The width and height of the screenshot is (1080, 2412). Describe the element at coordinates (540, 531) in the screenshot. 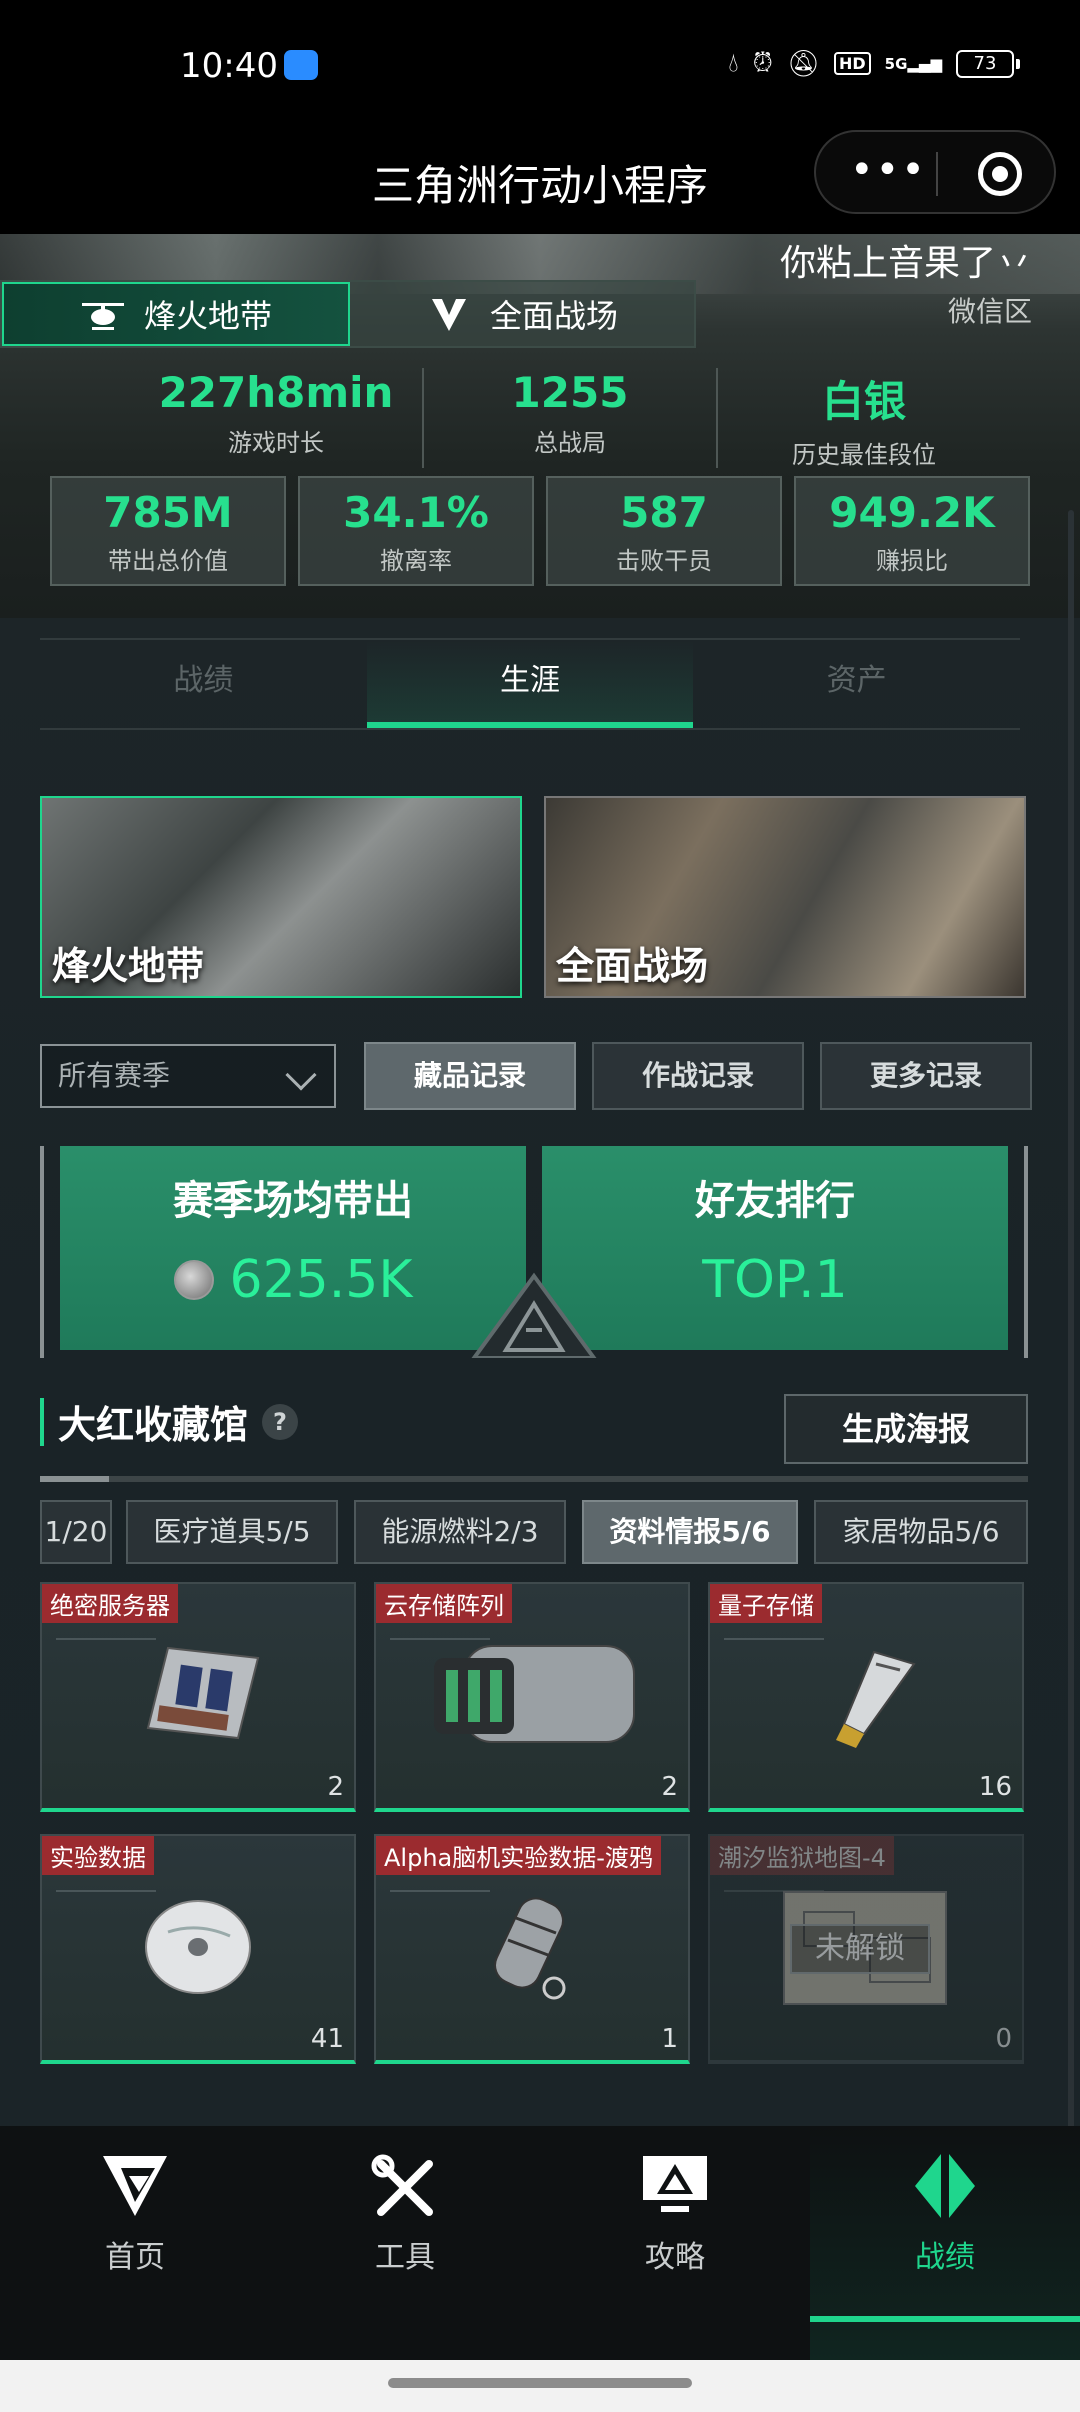

I see `stat-boxes: 785M 带出总价值 34.1% 撤离率 587 击败干员 949.2K 赚损比` at that location.